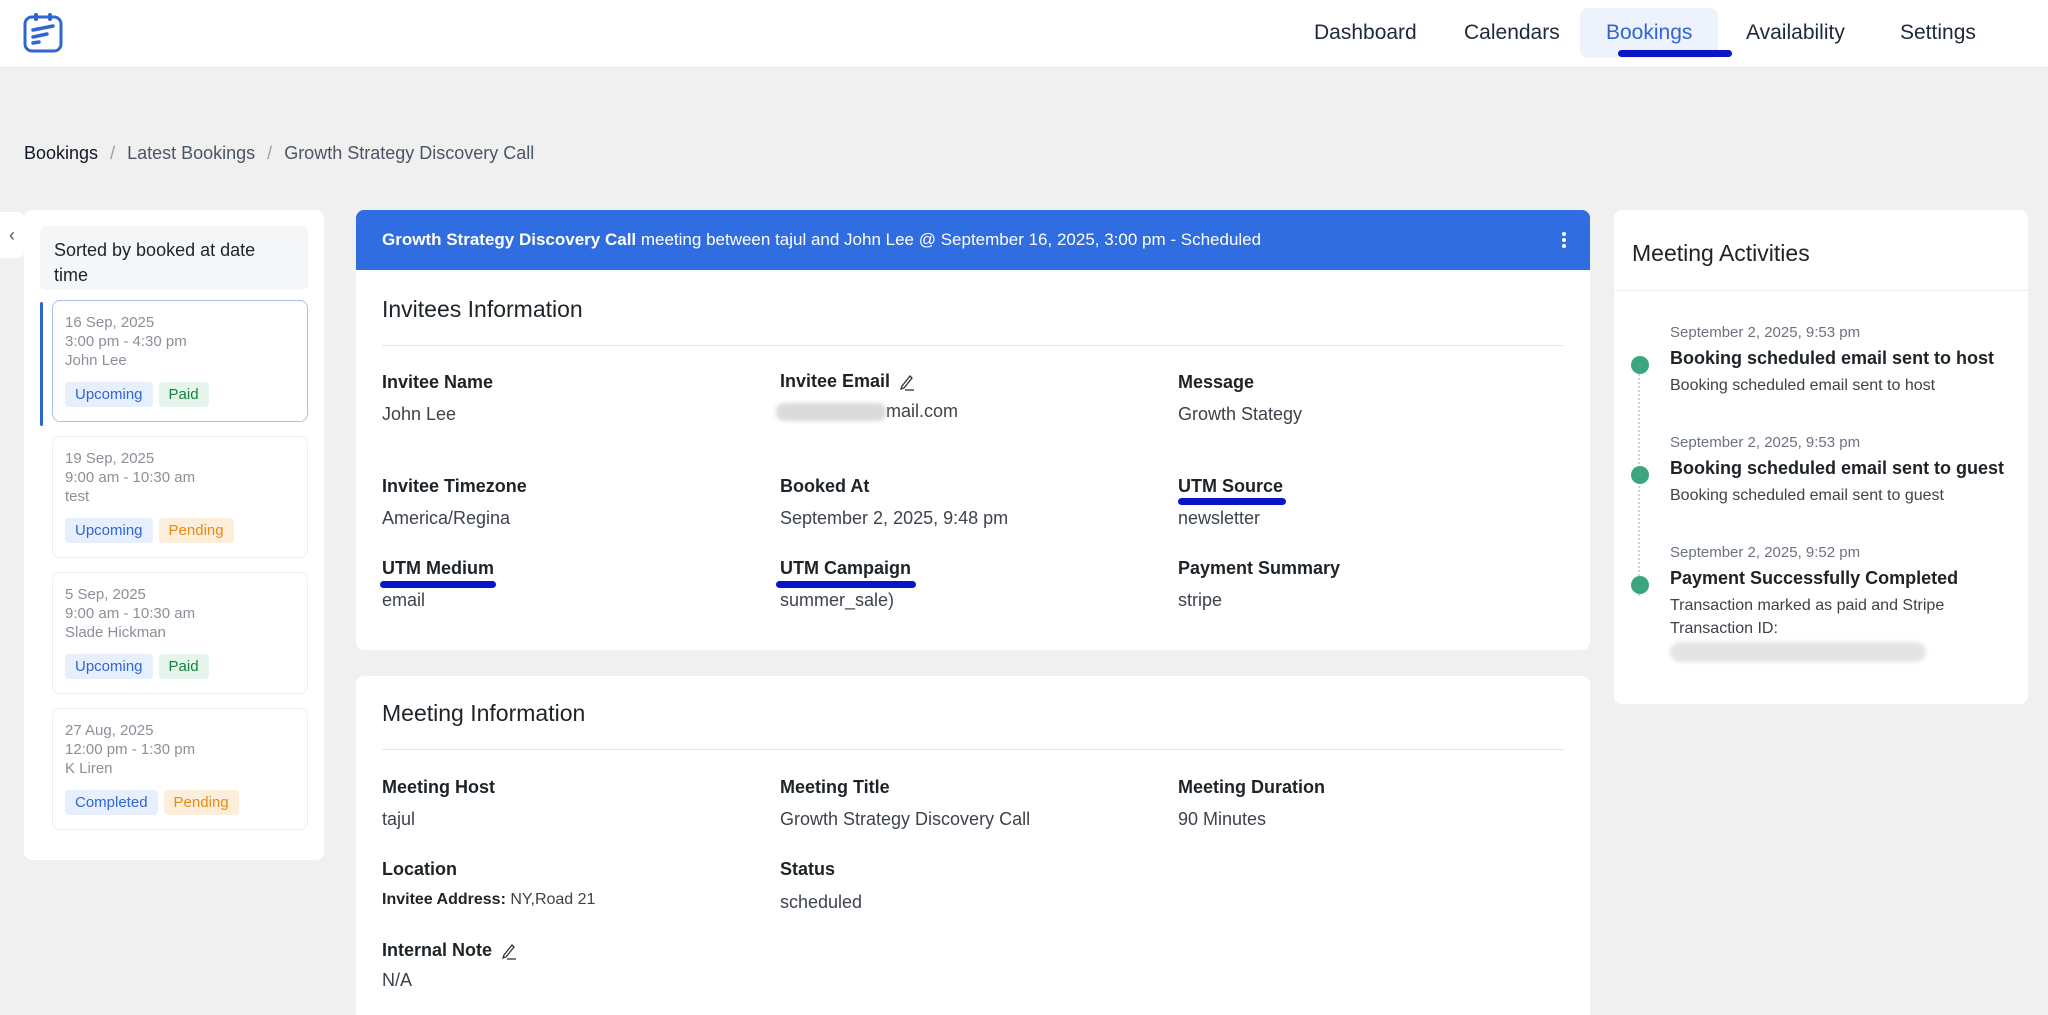  Describe the element at coordinates (1798, 652) in the screenshot. I see `redacted-transaction-id` at that location.